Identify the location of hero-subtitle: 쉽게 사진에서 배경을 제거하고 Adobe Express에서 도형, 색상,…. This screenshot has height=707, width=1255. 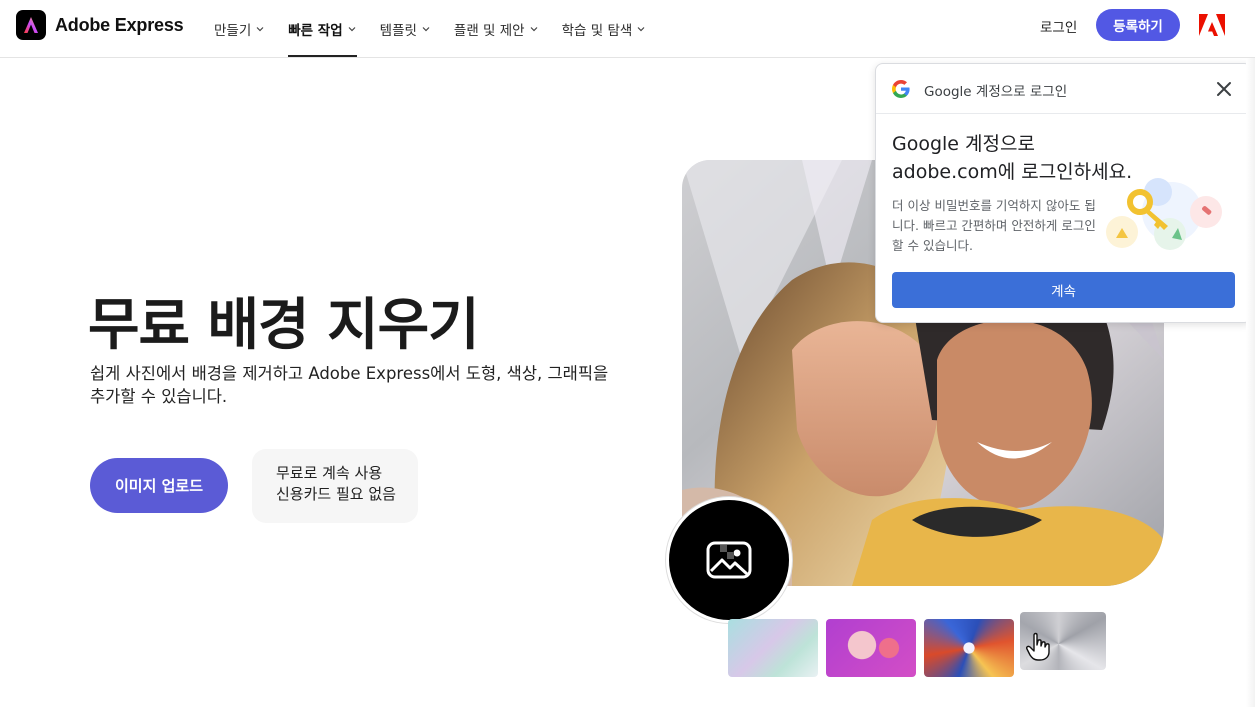
(349, 385).